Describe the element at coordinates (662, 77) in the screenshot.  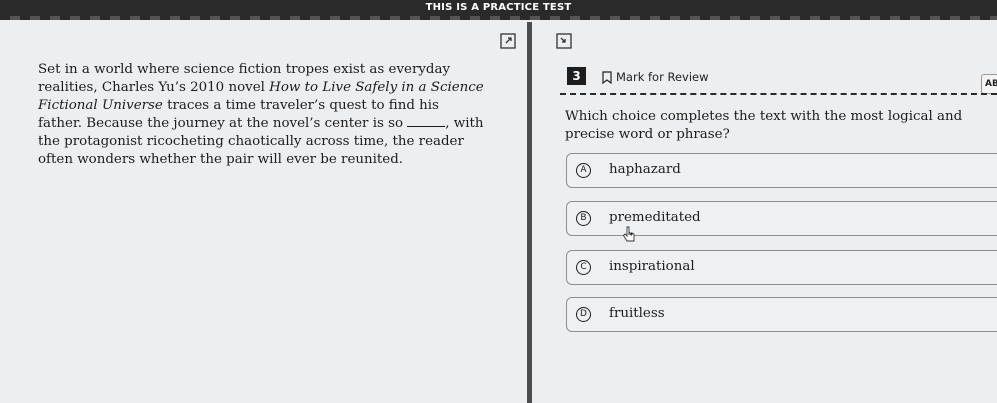
I see `mark-for-review-label: Mark for Review` at that location.